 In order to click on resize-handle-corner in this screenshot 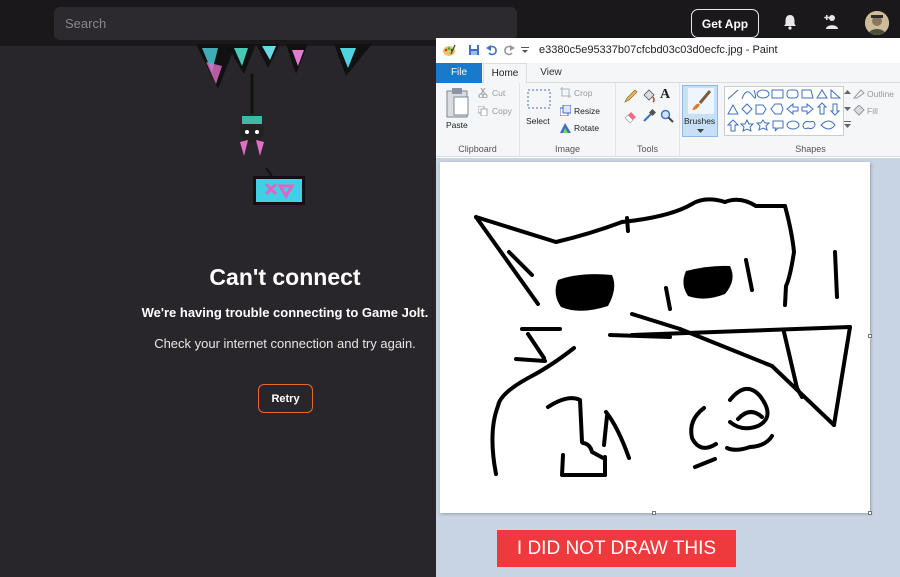, I will do `click(870, 513)`.